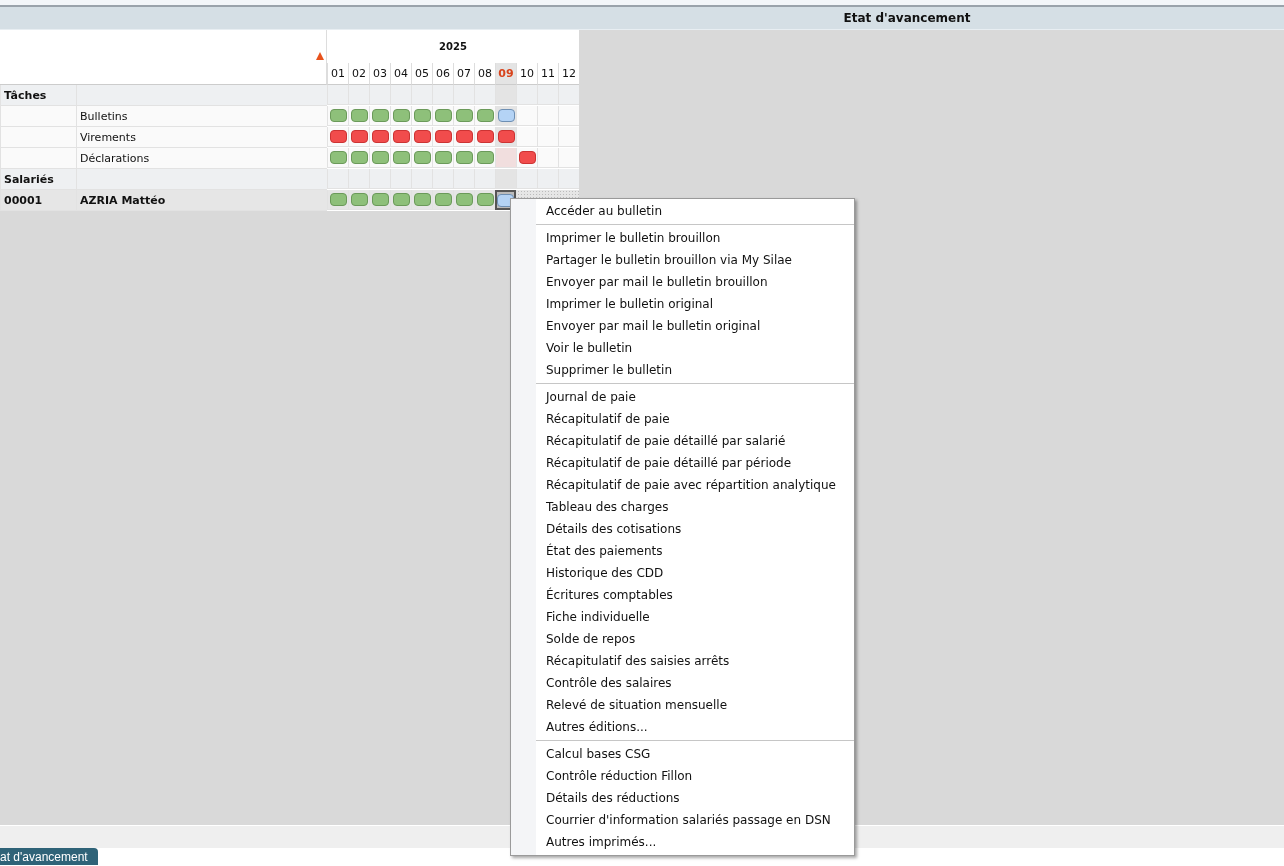 The image size is (1284, 866). I want to click on menu-item: Contrôle des salaires, so click(682, 683).